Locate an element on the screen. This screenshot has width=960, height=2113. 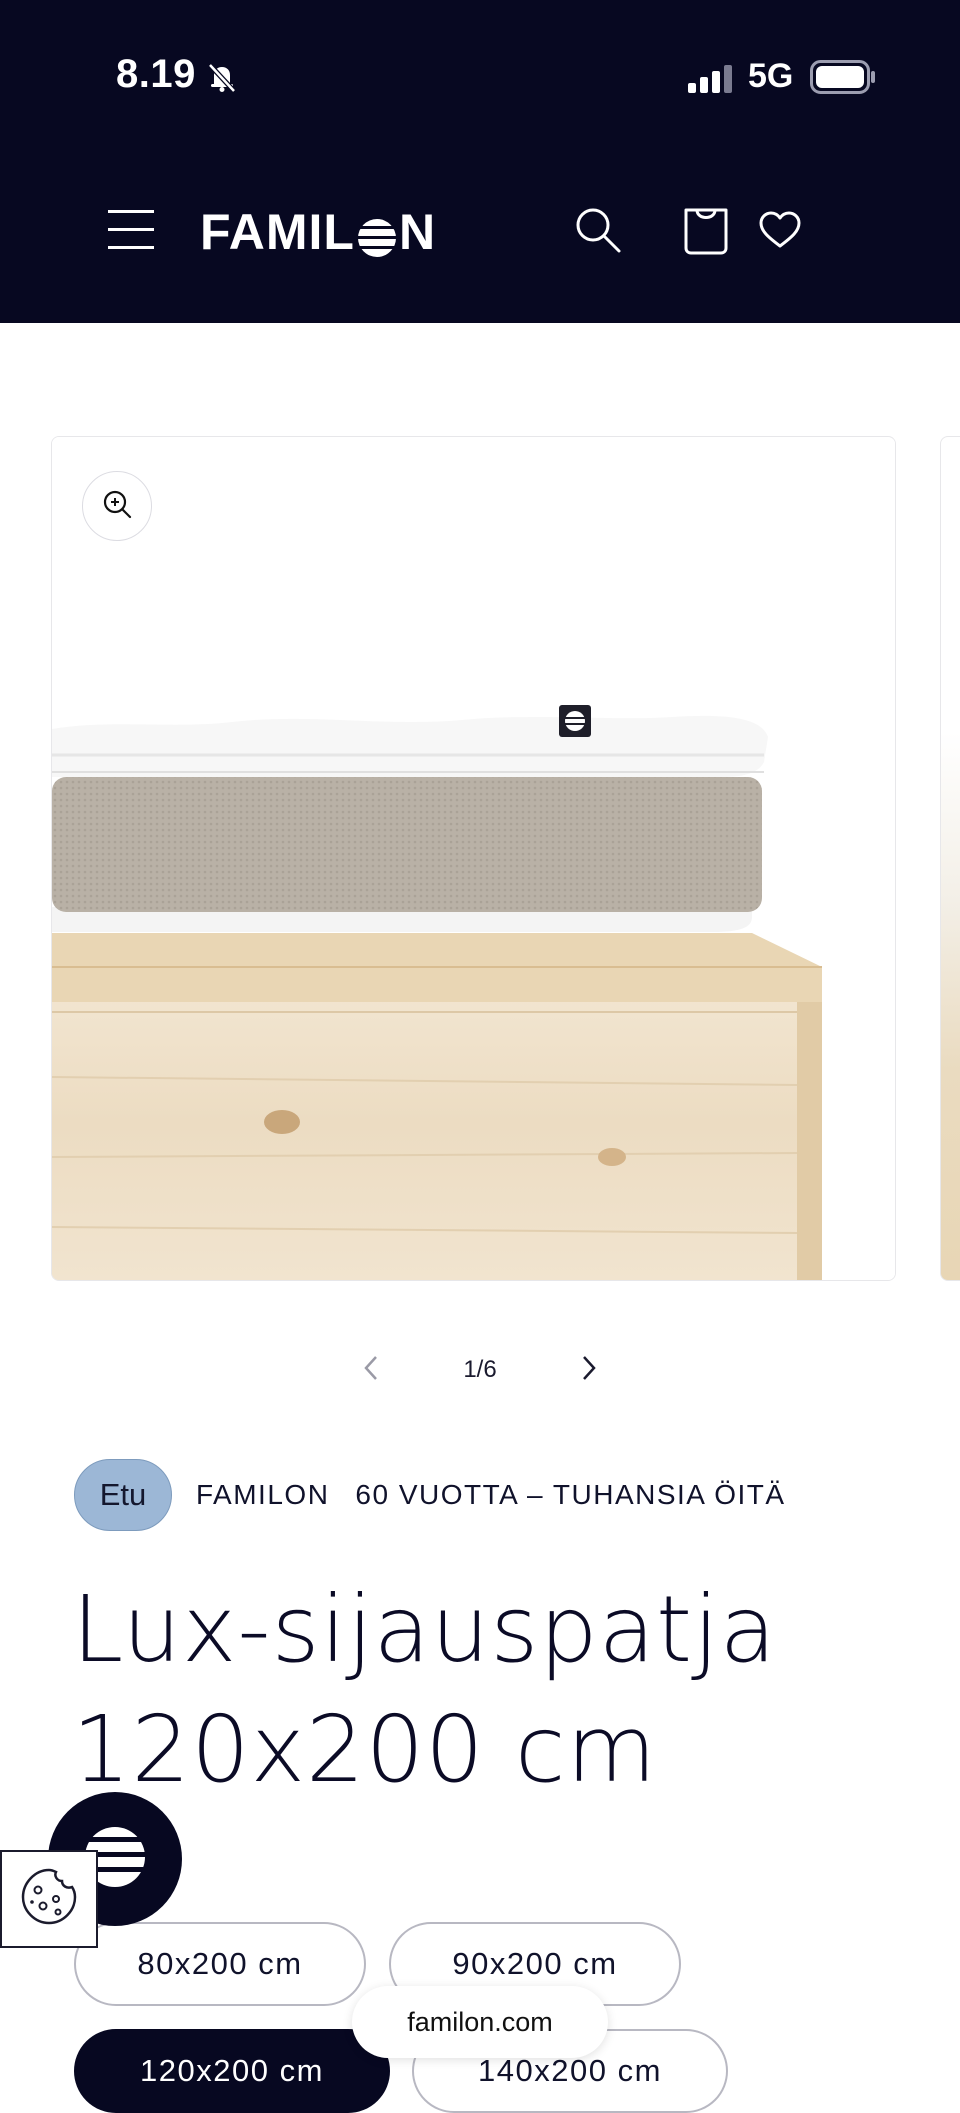
status-time: 8.19 is located at coordinates (156, 74).